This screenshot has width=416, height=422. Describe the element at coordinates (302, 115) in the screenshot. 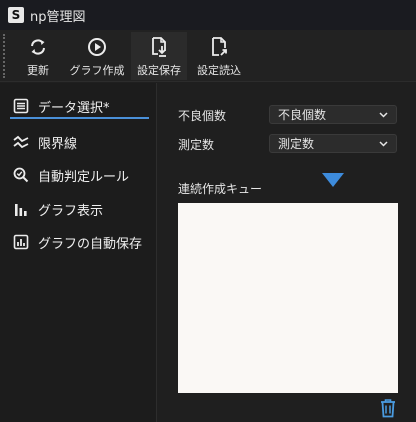

I see `defect-count-select-value: 不良個数` at that location.